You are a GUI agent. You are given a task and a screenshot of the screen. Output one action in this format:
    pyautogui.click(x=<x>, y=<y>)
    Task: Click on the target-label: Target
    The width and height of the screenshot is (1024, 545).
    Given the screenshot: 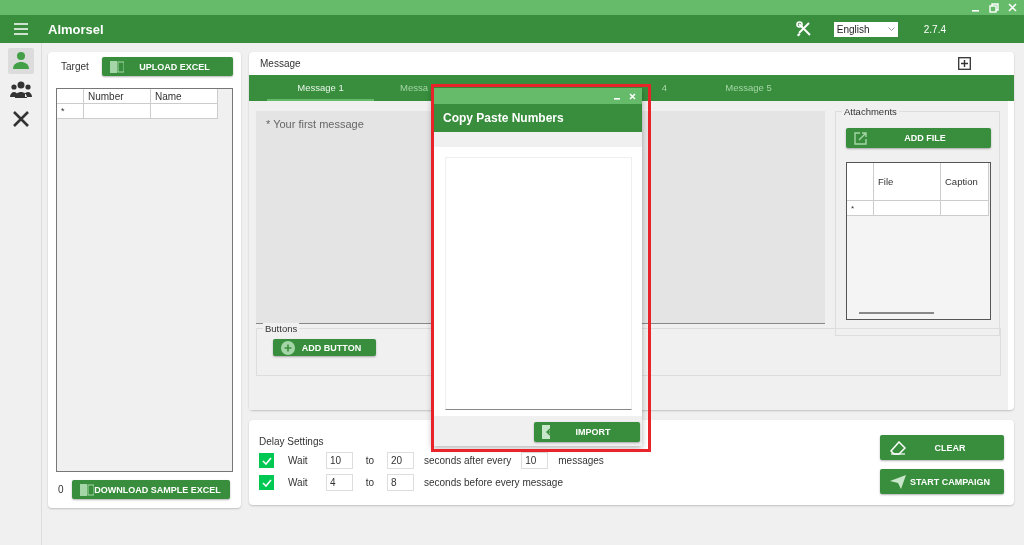 What is the action you would take?
    pyautogui.click(x=75, y=66)
    